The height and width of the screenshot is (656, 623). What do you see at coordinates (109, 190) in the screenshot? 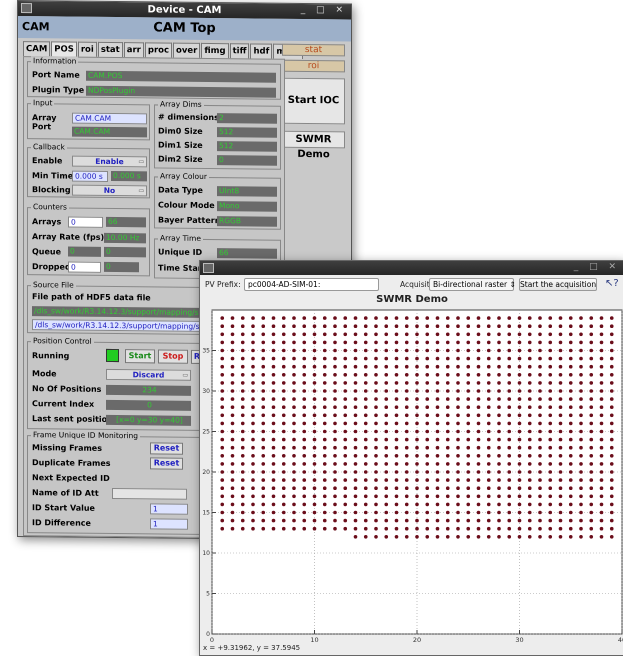
I see `blocking-menu: No` at bounding box center [109, 190].